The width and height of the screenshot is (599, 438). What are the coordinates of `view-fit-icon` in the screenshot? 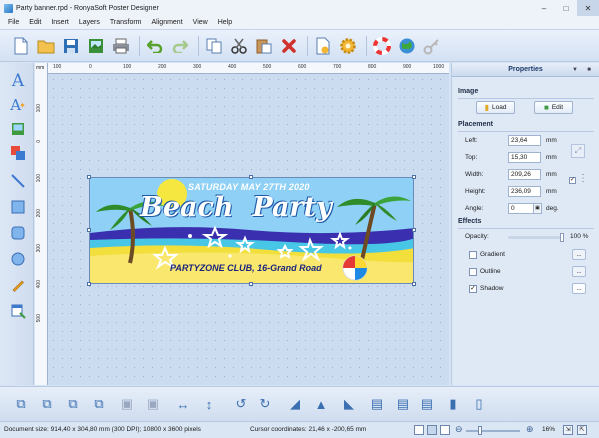 It's located at (445, 430).